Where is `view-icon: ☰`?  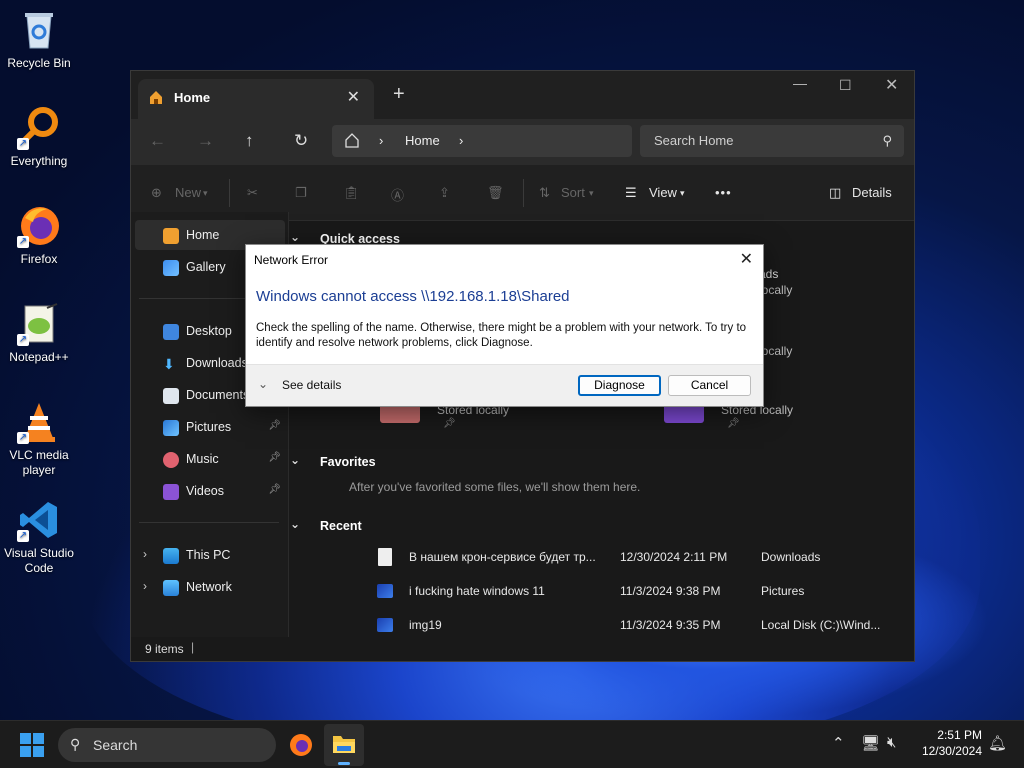 view-icon: ☰ is located at coordinates (631, 193).